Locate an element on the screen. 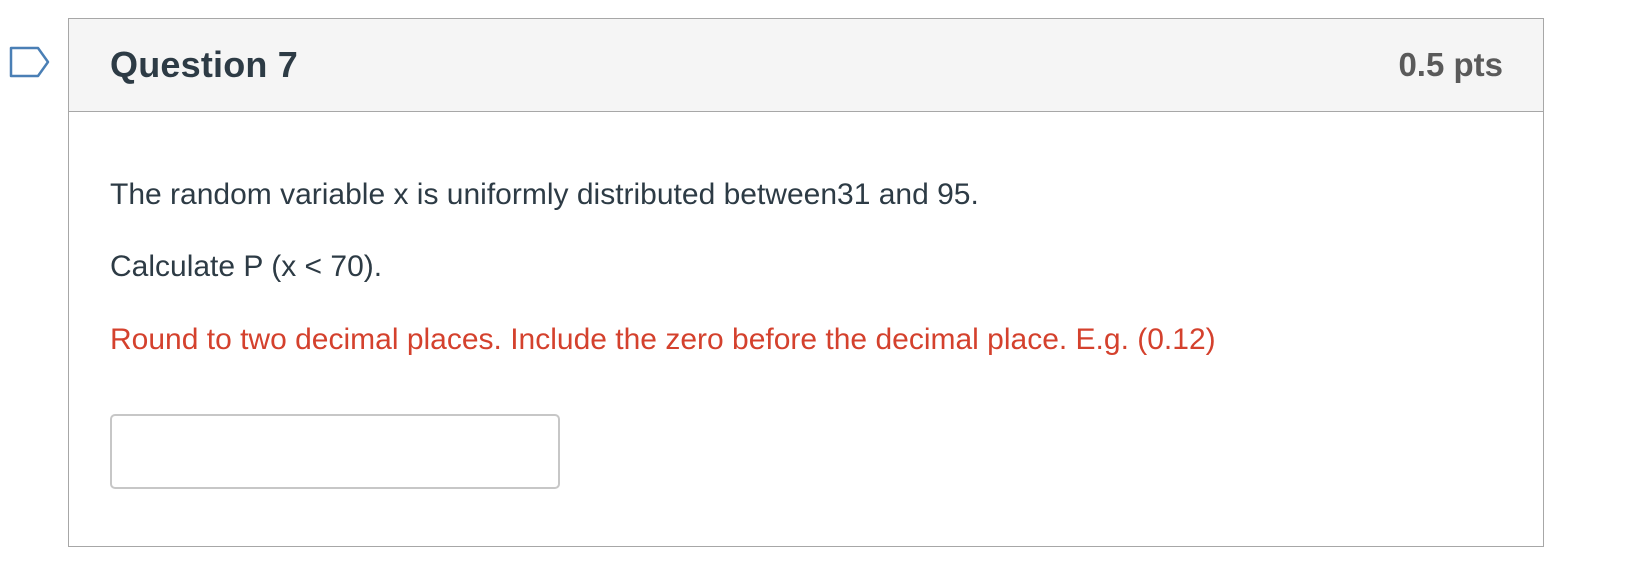 This screenshot has height=566, width=1628. answer-input is located at coordinates (335, 451).